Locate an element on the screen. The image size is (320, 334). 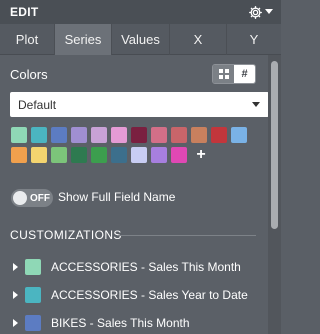
grid-view-button is located at coordinates (223, 74).